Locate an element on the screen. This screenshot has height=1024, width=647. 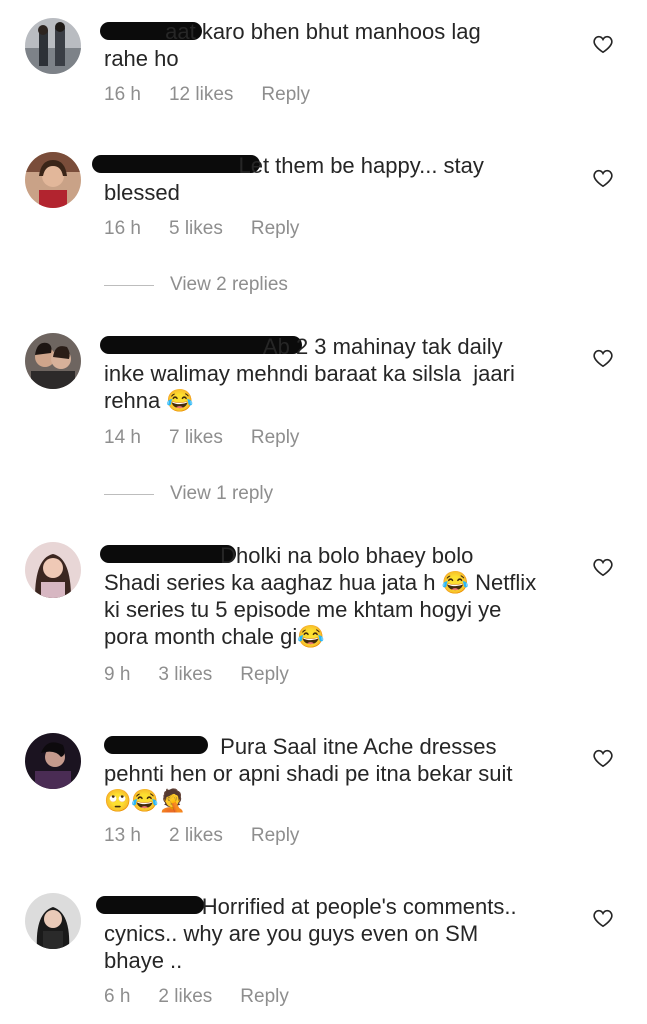
view-replies-button: View 2 replies is located at coordinates (196, 285).